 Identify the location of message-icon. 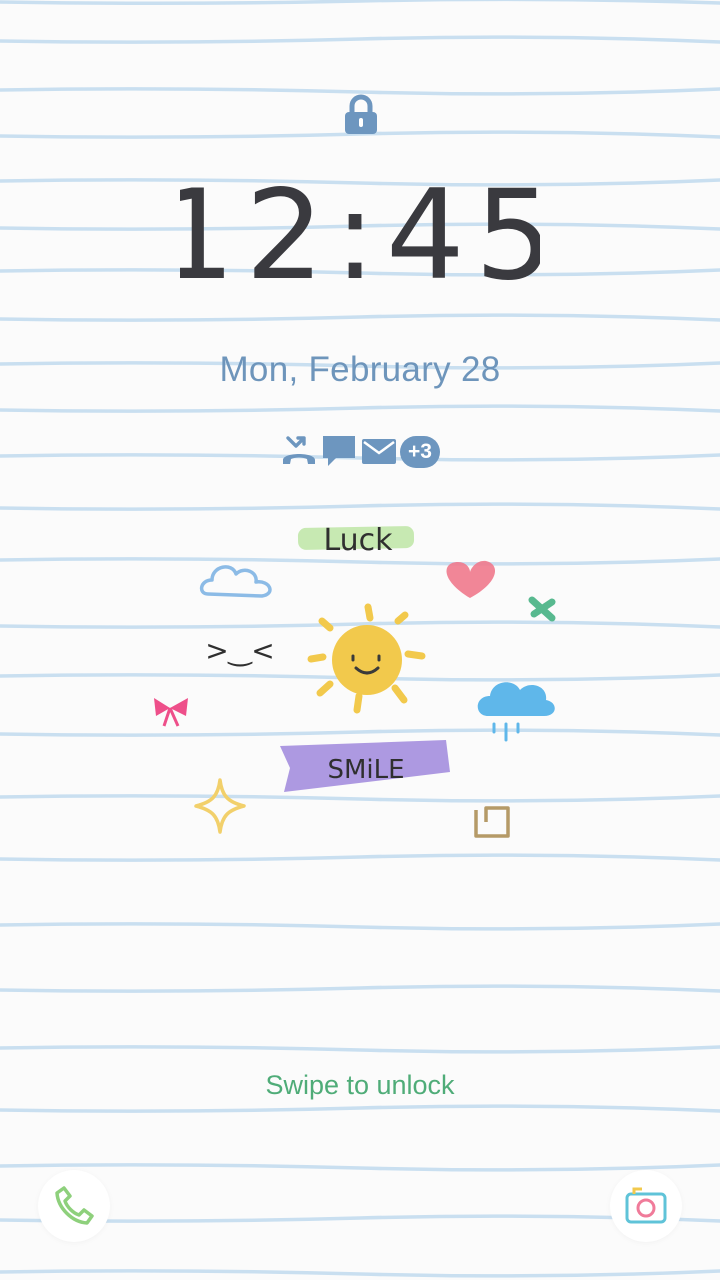
(339, 451).